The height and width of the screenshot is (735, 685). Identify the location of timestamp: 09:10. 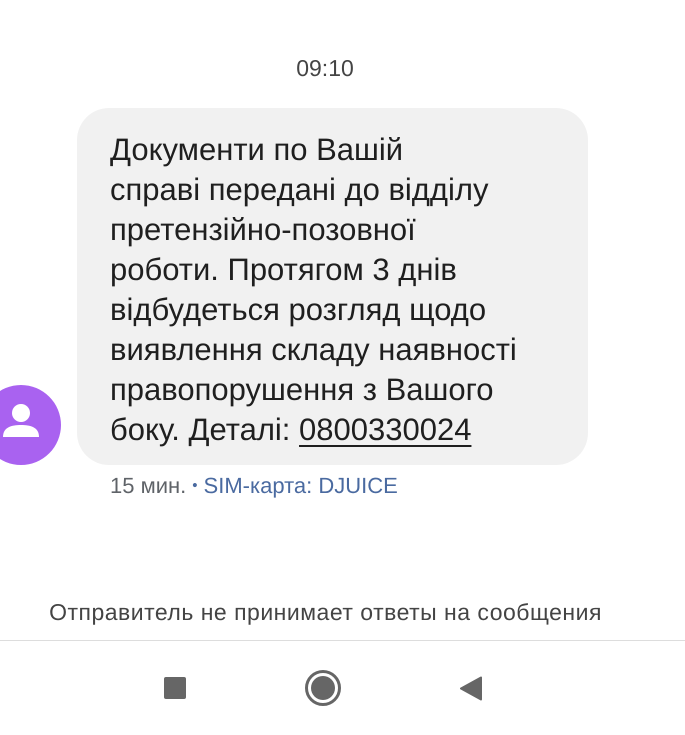
(325, 68).